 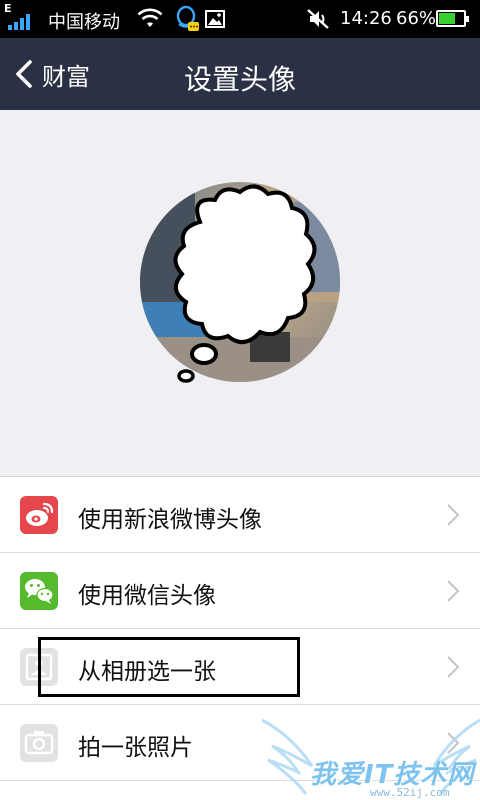 I want to click on battery-icon, so click(x=452, y=18).